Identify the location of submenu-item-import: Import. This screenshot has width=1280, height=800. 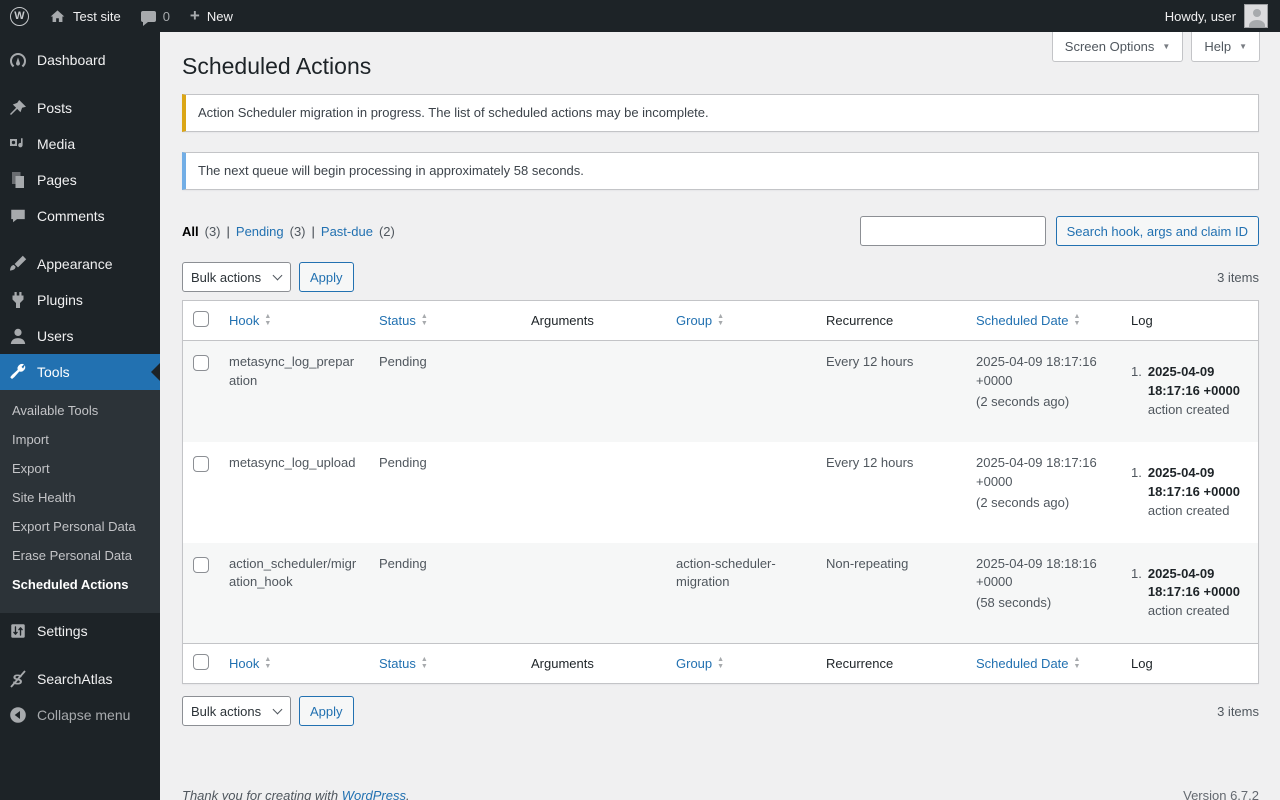
(80, 439).